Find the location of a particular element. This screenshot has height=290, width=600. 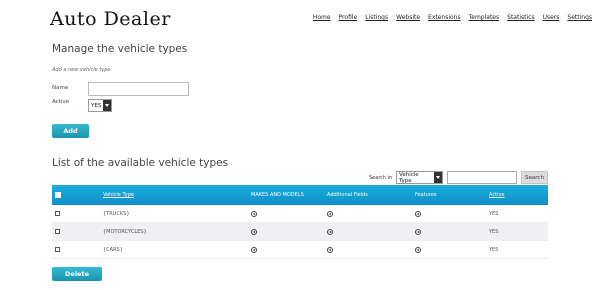

column-active: Active is located at coordinates (496, 195).